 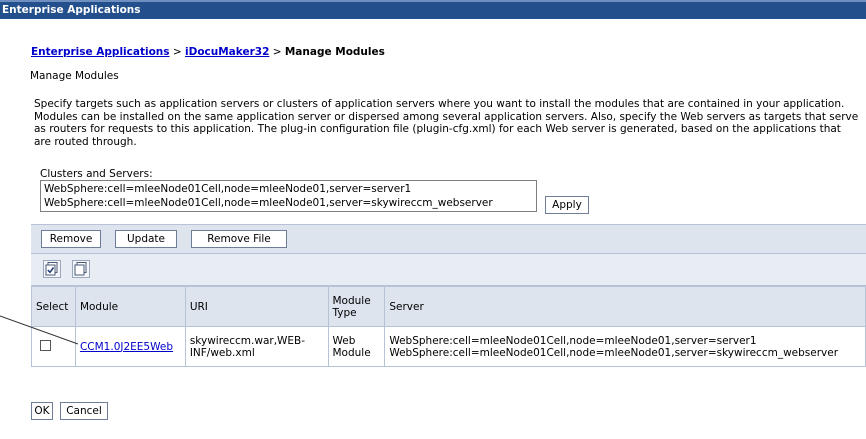 I want to click on callout-pointer-line, so click(x=39, y=330).